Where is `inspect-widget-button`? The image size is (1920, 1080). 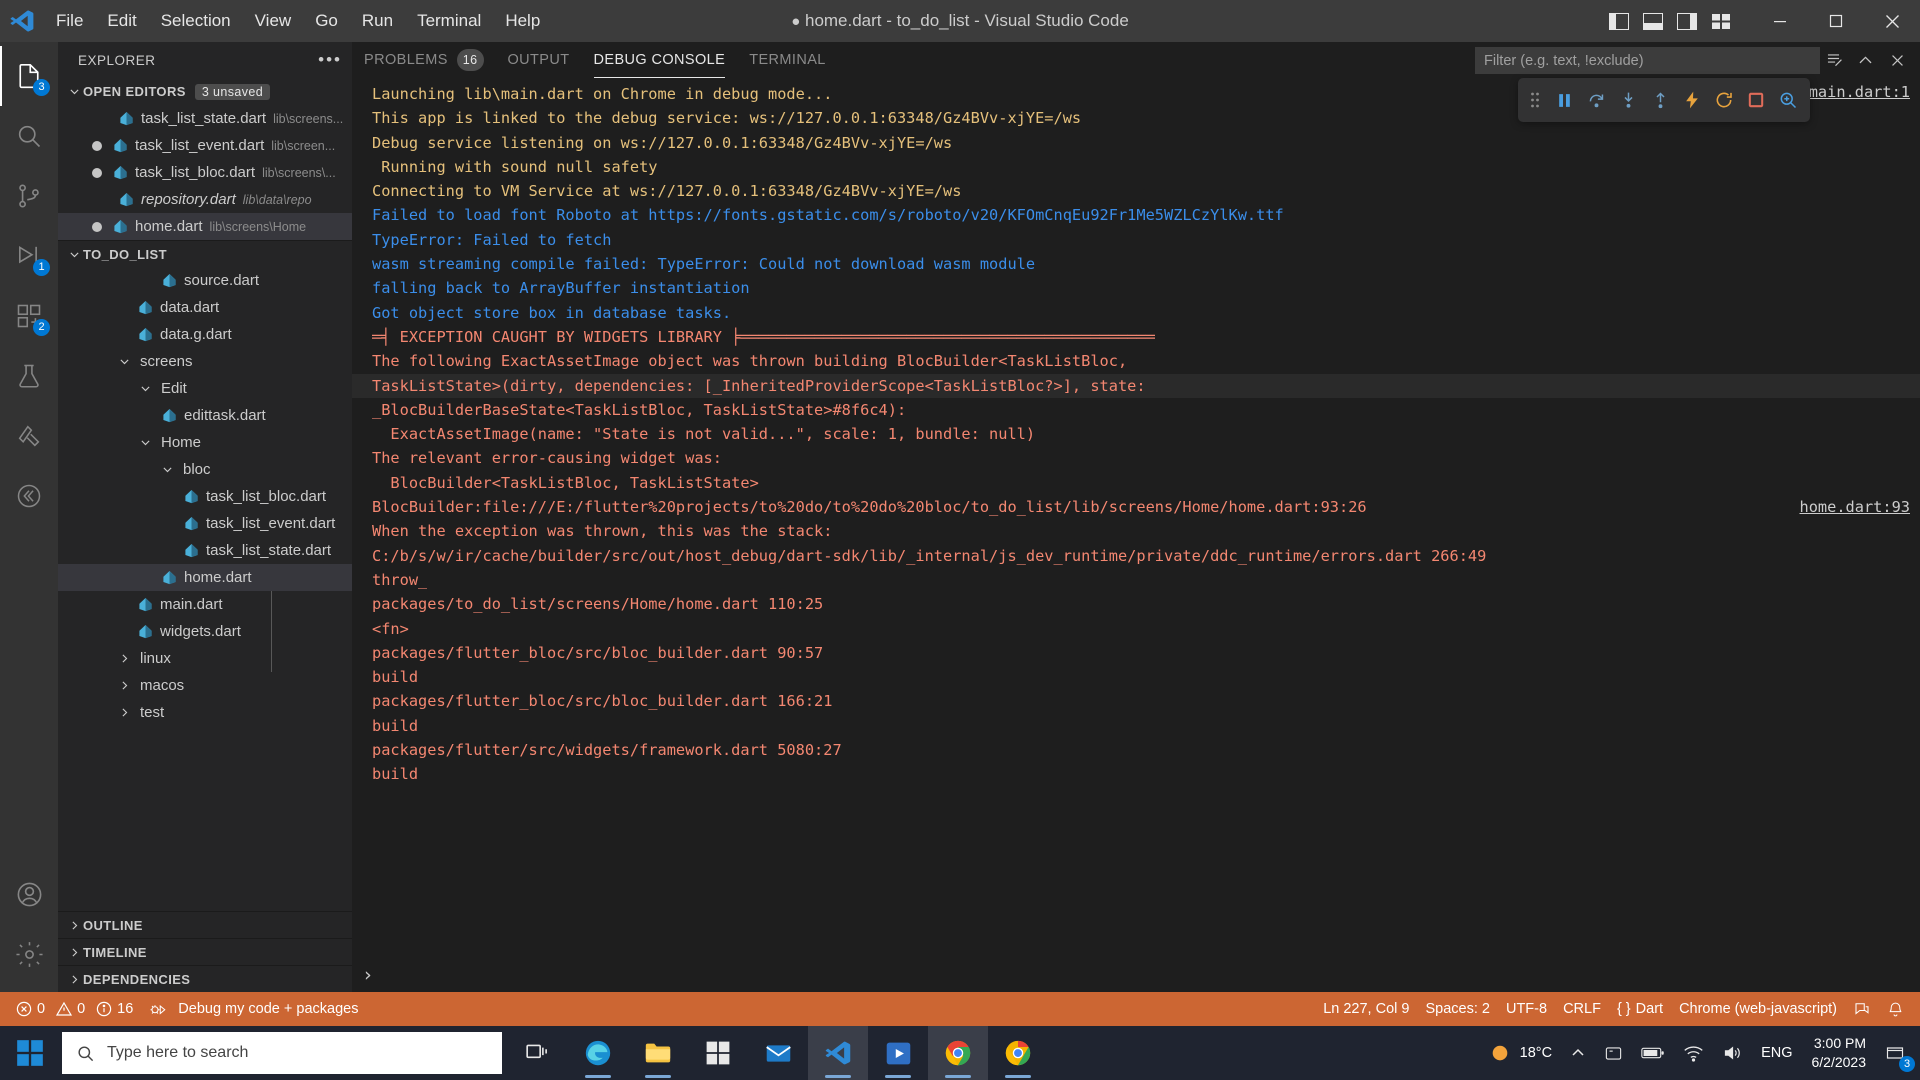 inspect-widget-button is located at coordinates (1788, 100).